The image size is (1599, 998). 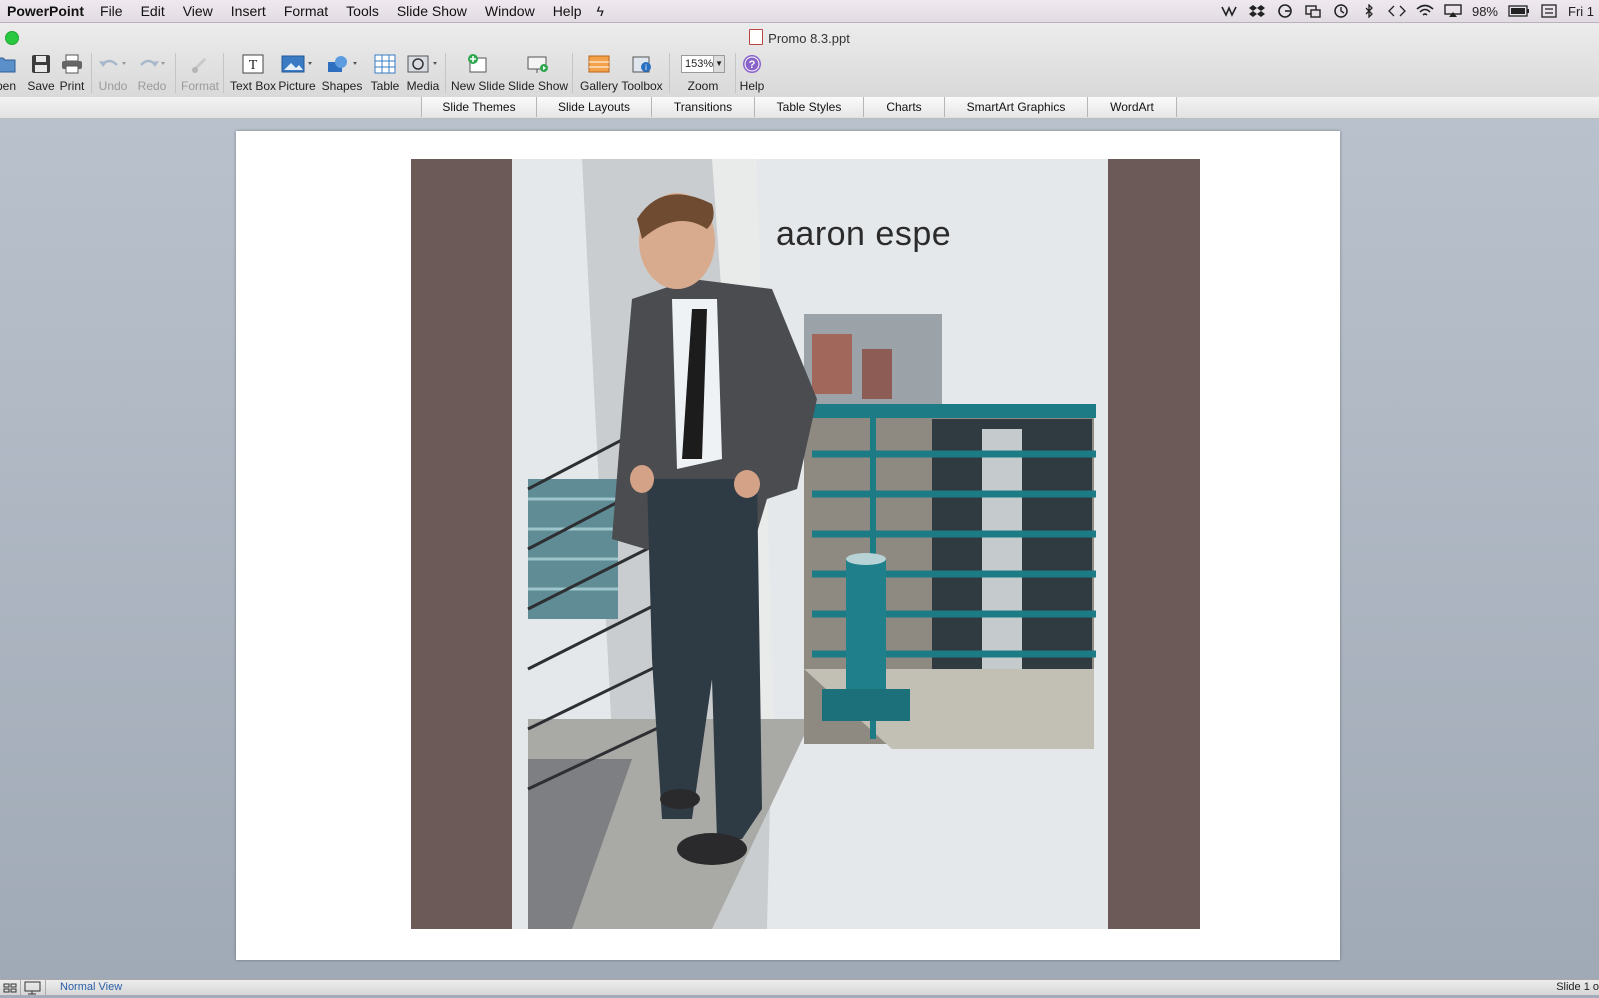 What do you see at coordinates (752, 86) in the screenshot?
I see `help-label: Help` at bounding box center [752, 86].